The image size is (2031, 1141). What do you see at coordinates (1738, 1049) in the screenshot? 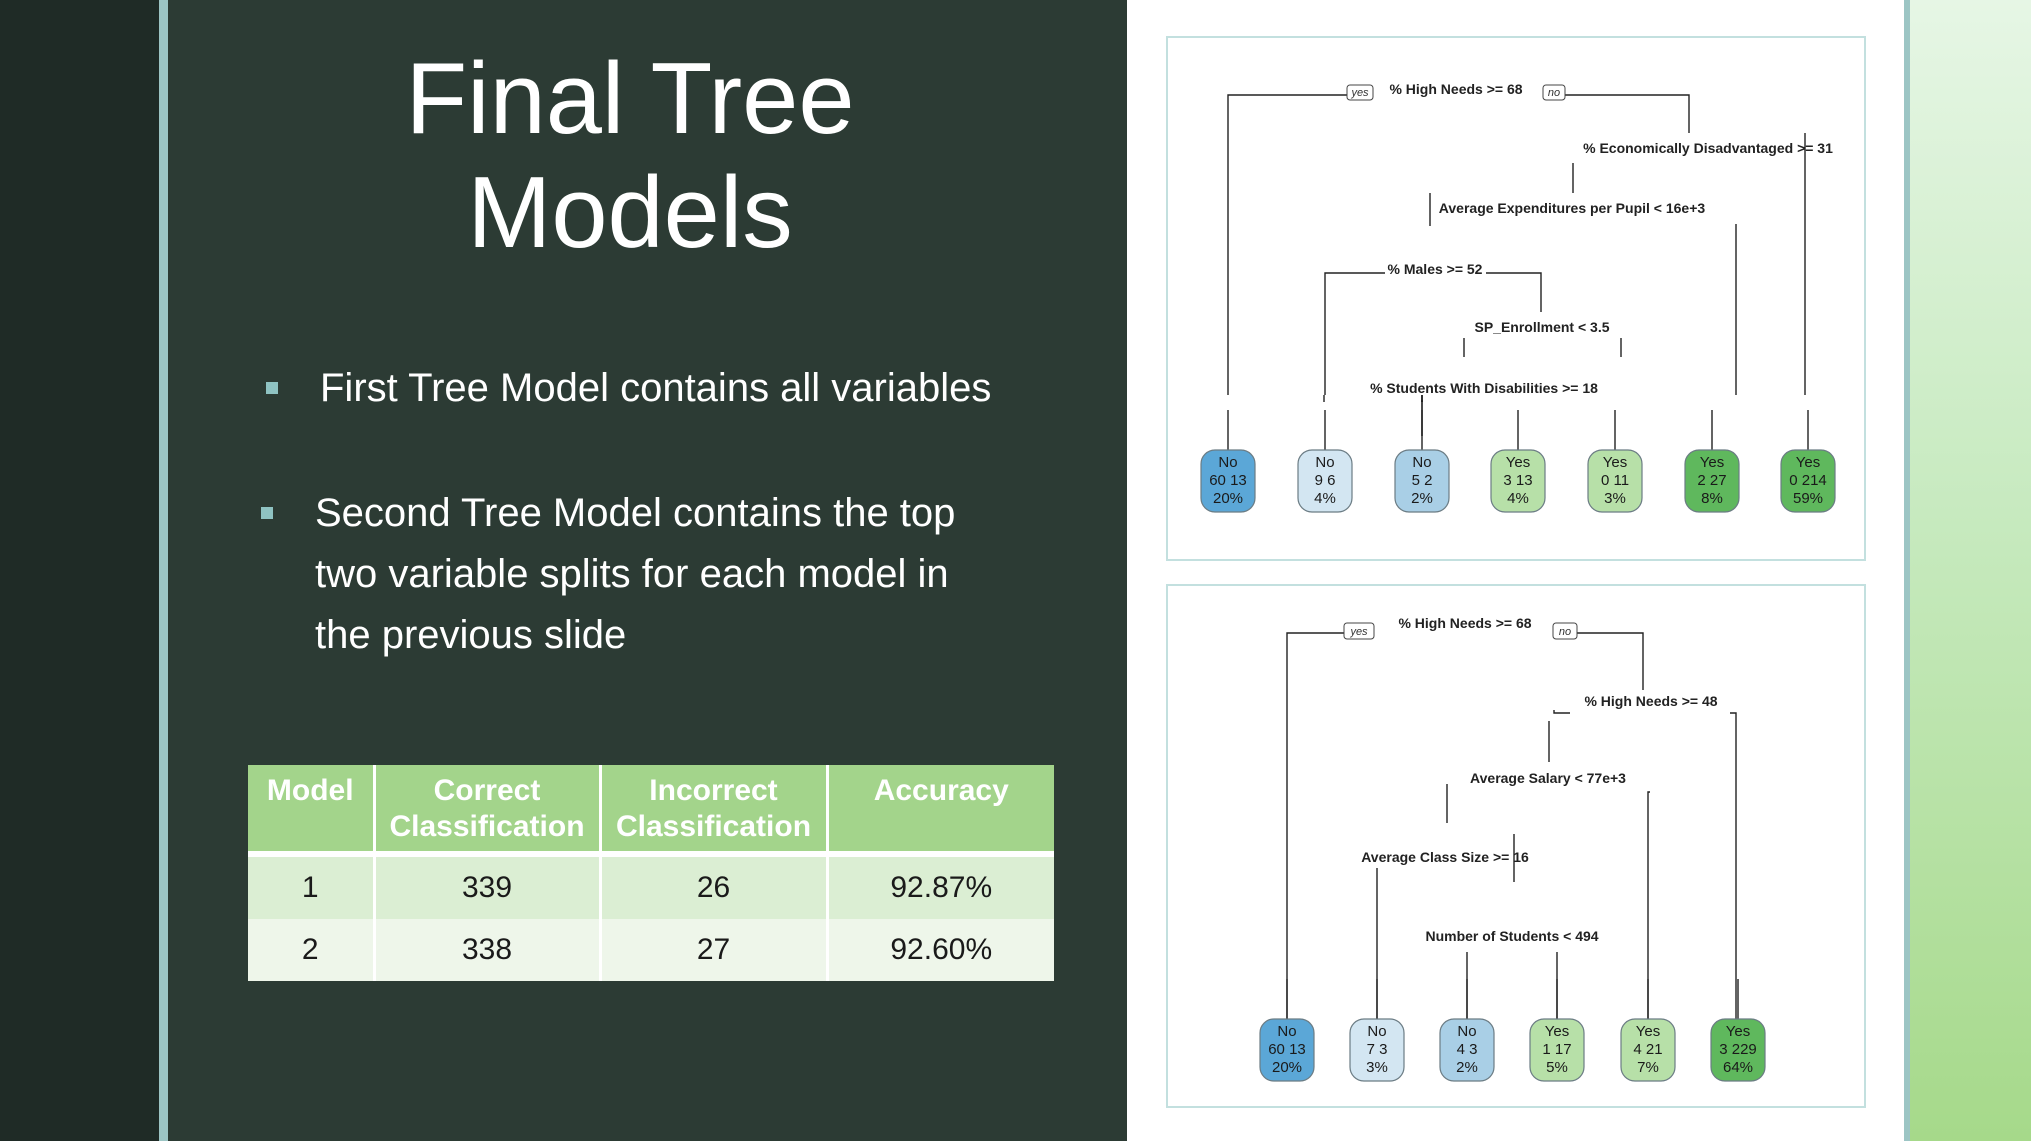
I see `tree-leaf-counts: 3 229` at bounding box center [1738, 1049].